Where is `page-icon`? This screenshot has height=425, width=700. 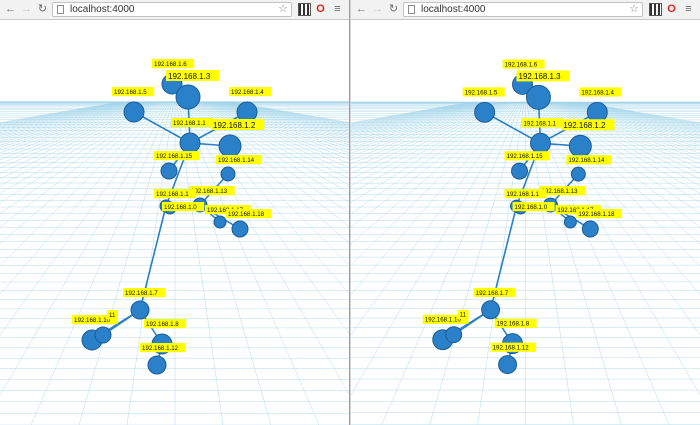
page-icon is located at coordinates (411, 9).